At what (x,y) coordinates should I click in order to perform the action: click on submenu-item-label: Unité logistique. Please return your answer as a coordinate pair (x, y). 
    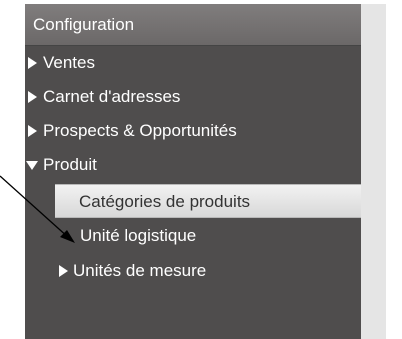
    Looking at the image, I should click on (138, 235).